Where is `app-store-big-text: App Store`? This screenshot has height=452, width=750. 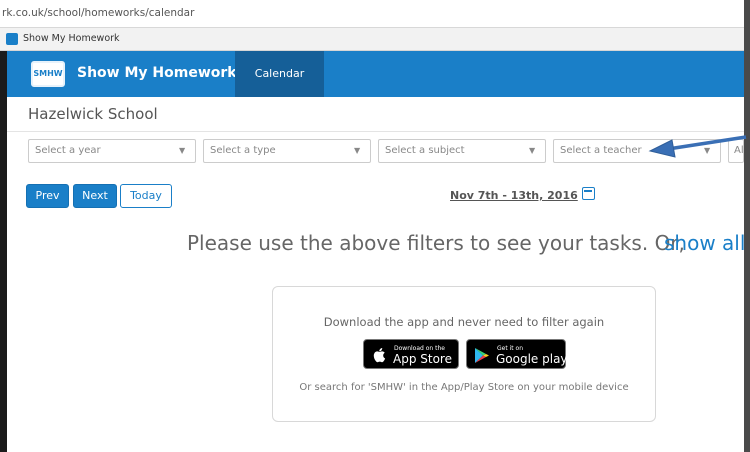
app-store-big-text: App Store is located at coordinates (422, 359).